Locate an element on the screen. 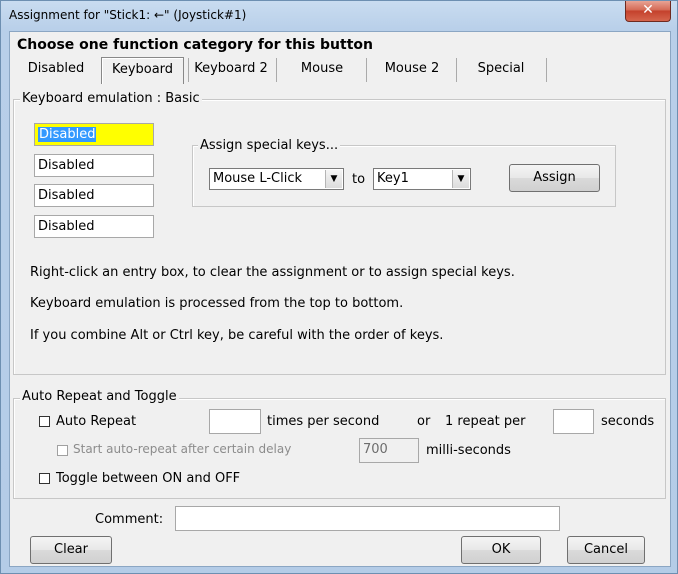 Image resolution: width=678 pixels, height=574 pixels. tab-mouse: Mouse is located at coordinates (322, 70).